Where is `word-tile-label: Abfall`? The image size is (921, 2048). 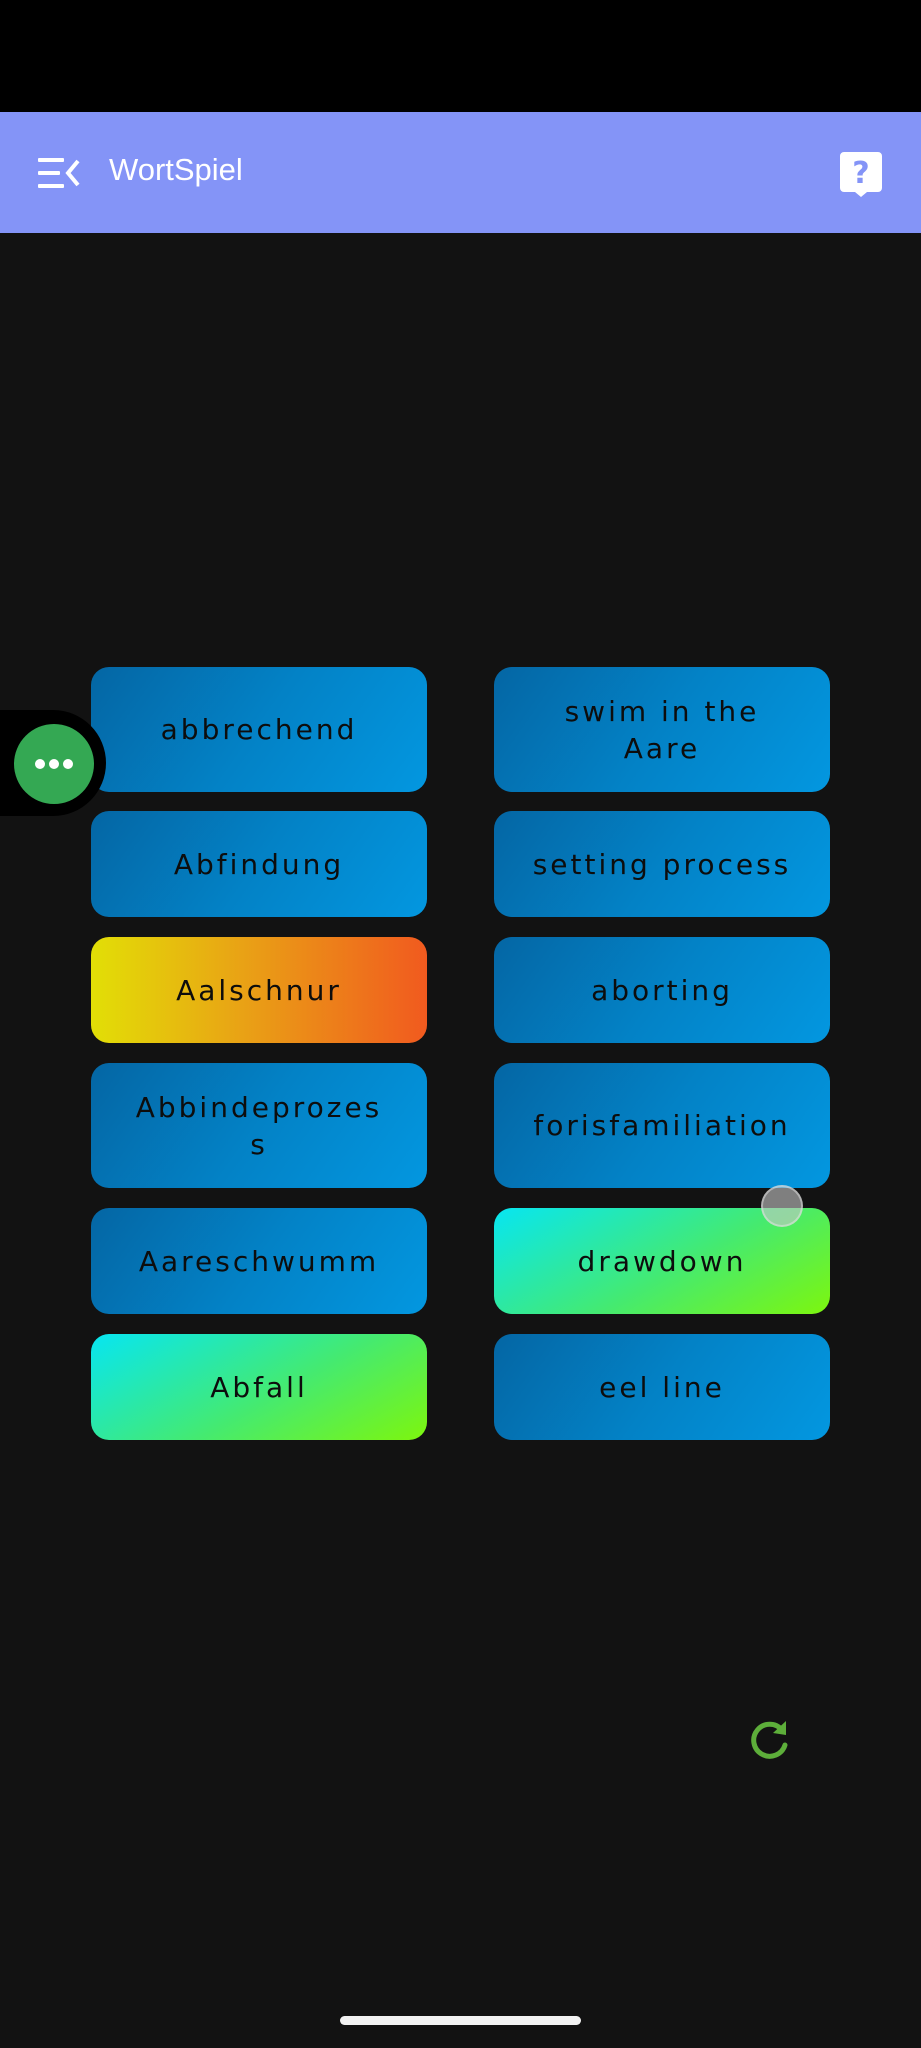
word-tile-label: Abfall is located at coordinates (259, 1387).